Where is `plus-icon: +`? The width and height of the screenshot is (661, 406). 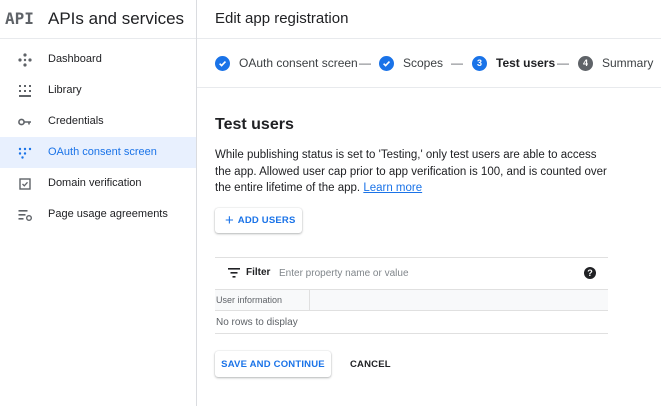 plus-icon: + is located at coordinates (229, 220).